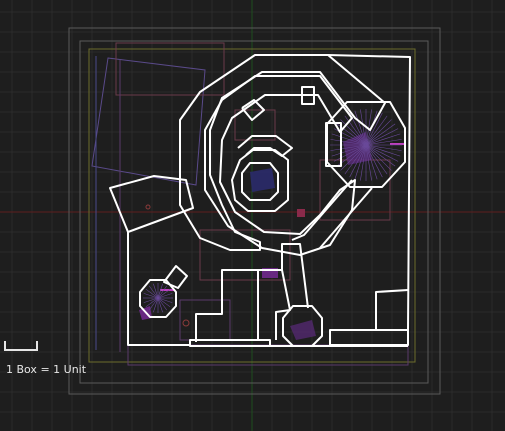  What do you see at coordinates (21, 346) in the screenshot?
I see `scale-bar` at bounding box center [21, 346].